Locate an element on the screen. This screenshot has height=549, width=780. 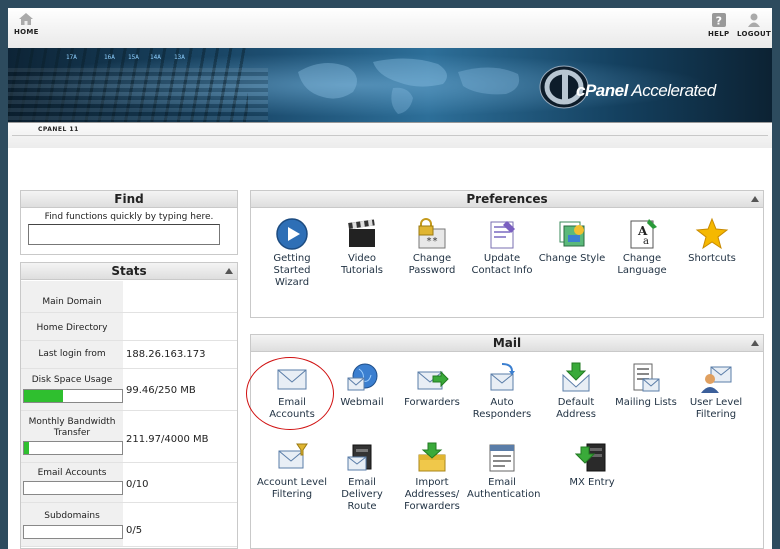
item-label: Getting Started Wizard is located at coordinates (292, 270).